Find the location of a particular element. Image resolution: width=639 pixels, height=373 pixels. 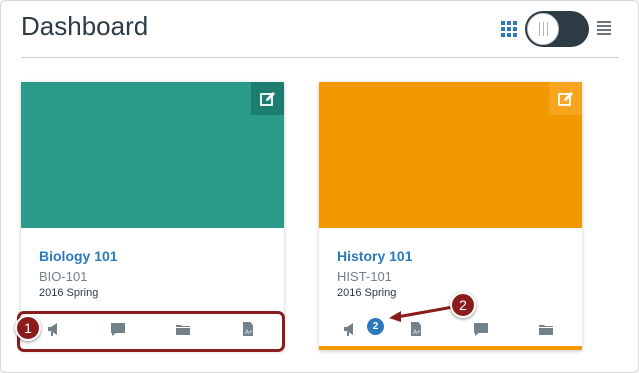

course-name-link: History 101 is located at coordinates (374, 256).